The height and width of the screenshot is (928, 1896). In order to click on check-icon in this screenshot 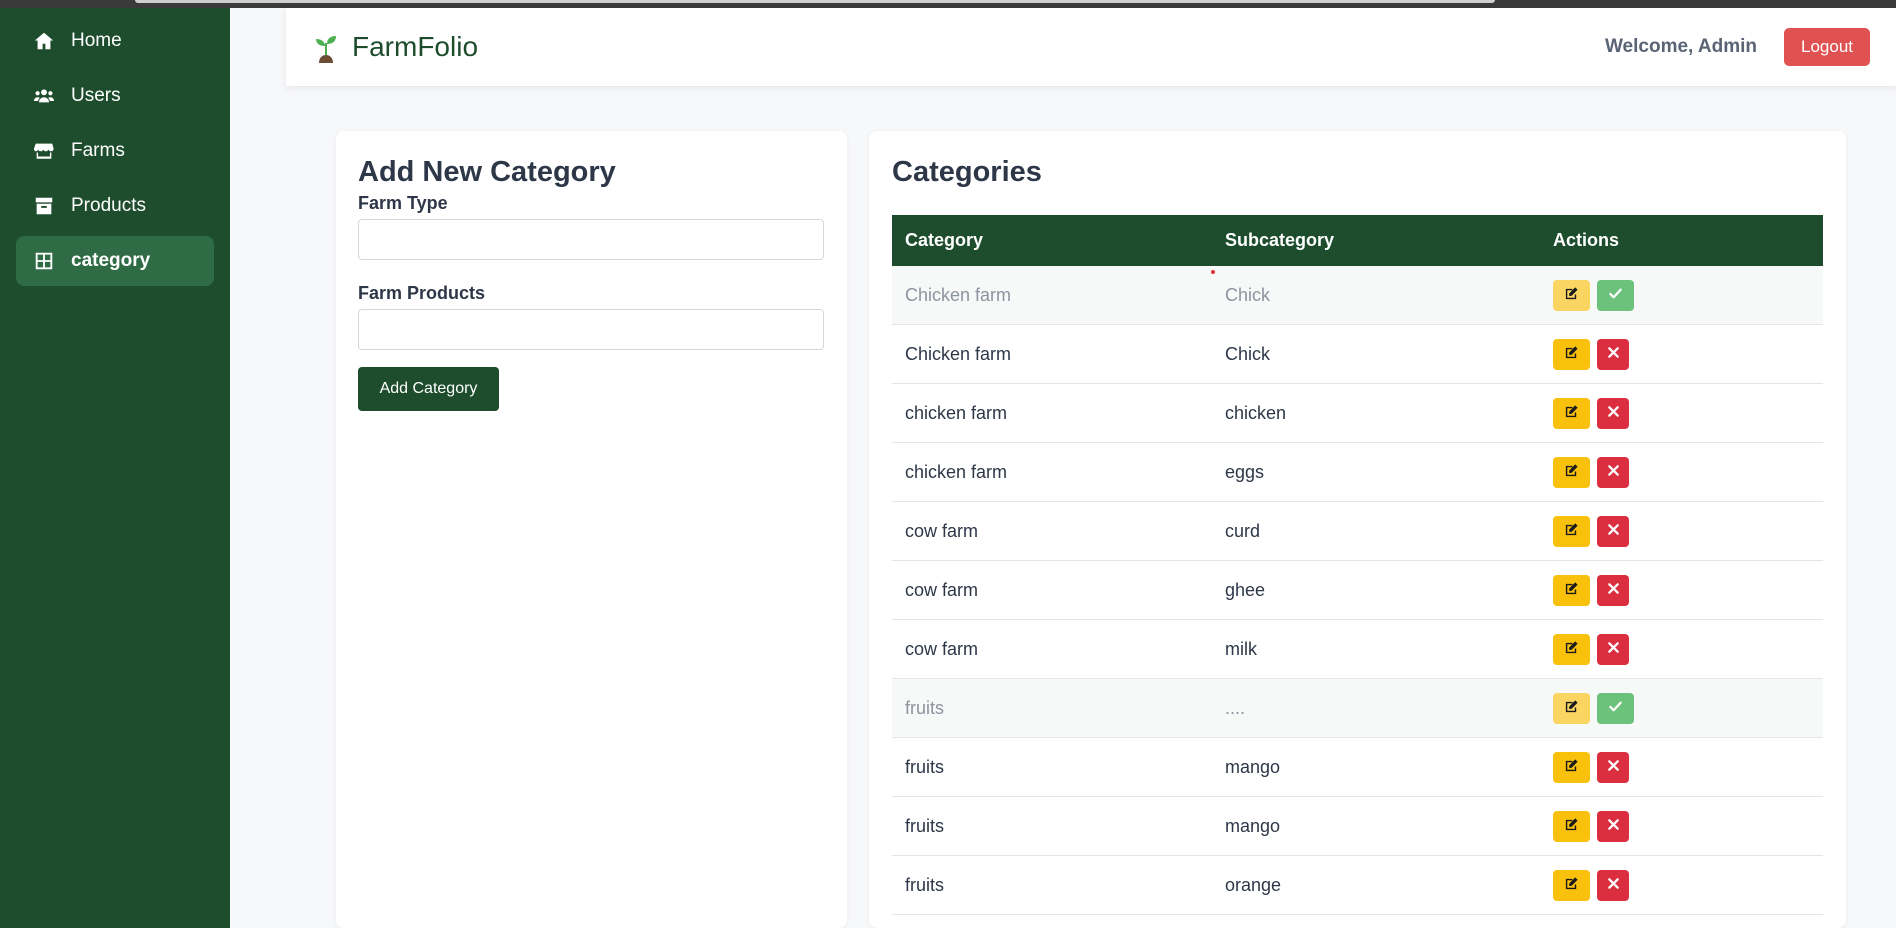, I will do `click(1615, 708)`.